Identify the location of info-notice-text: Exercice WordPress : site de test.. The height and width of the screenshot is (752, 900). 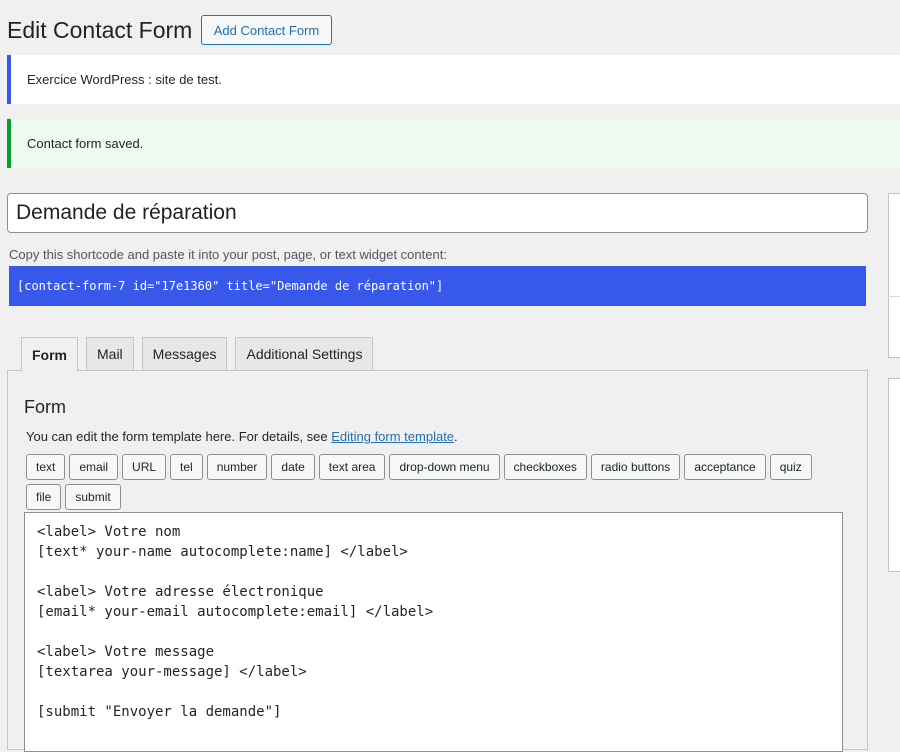
(124, 79).